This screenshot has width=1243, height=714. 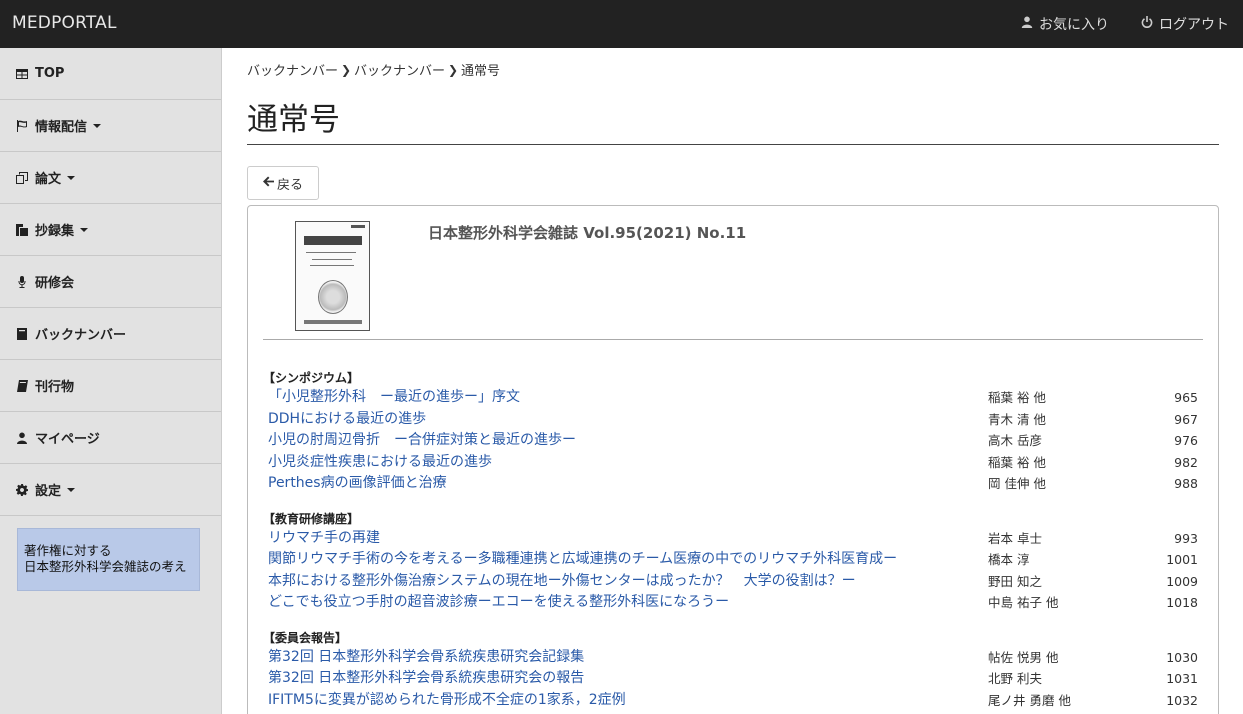 I want to click on sidebar-item-news: 情報配信, so click(x=110, y=126).